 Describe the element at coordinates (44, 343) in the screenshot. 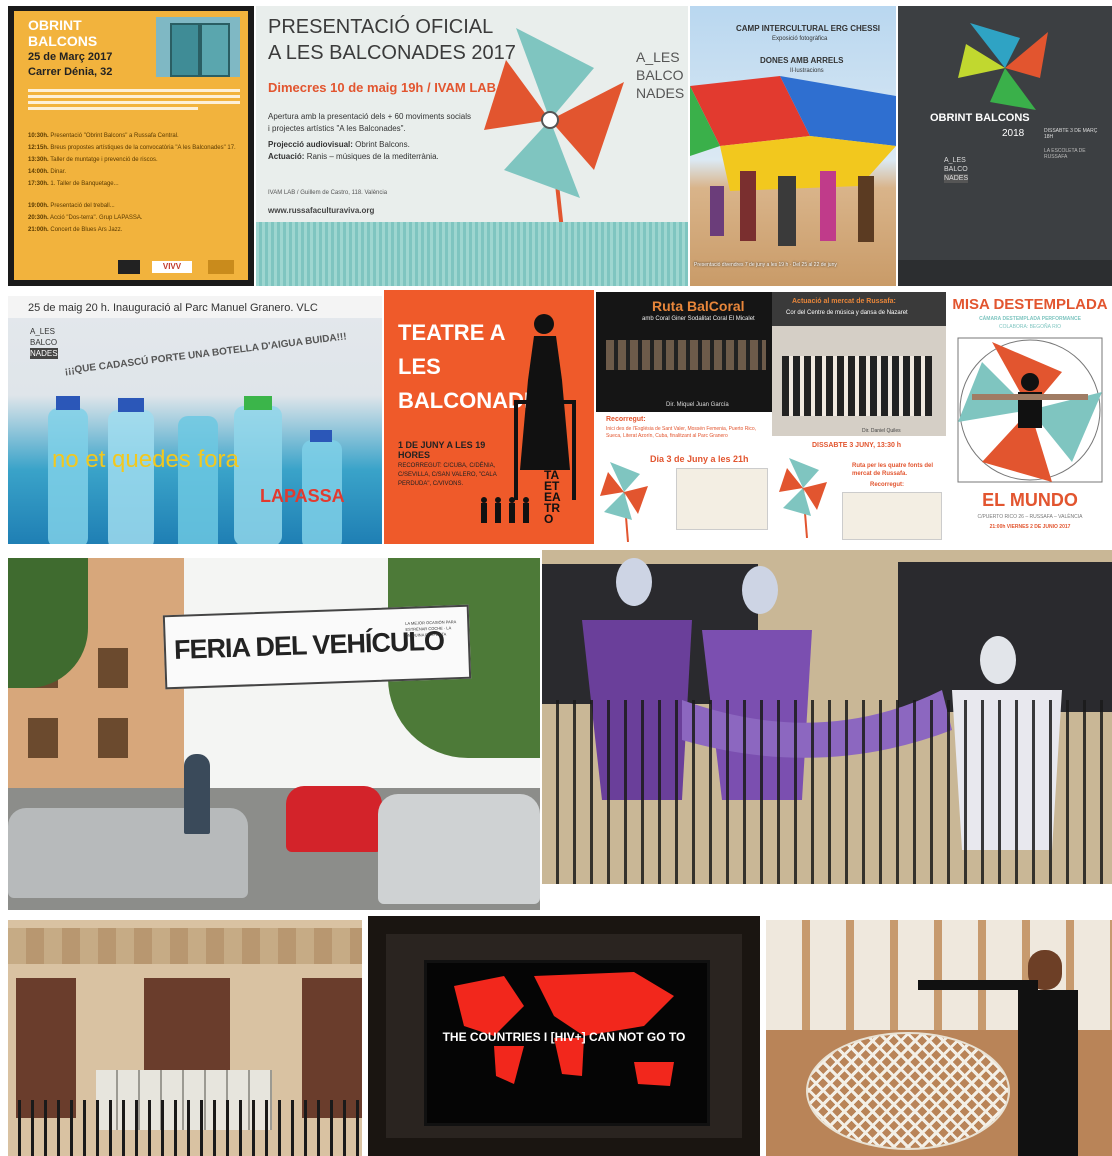

I see `poster5-brand: A_LES BALCO NADES` at that location.